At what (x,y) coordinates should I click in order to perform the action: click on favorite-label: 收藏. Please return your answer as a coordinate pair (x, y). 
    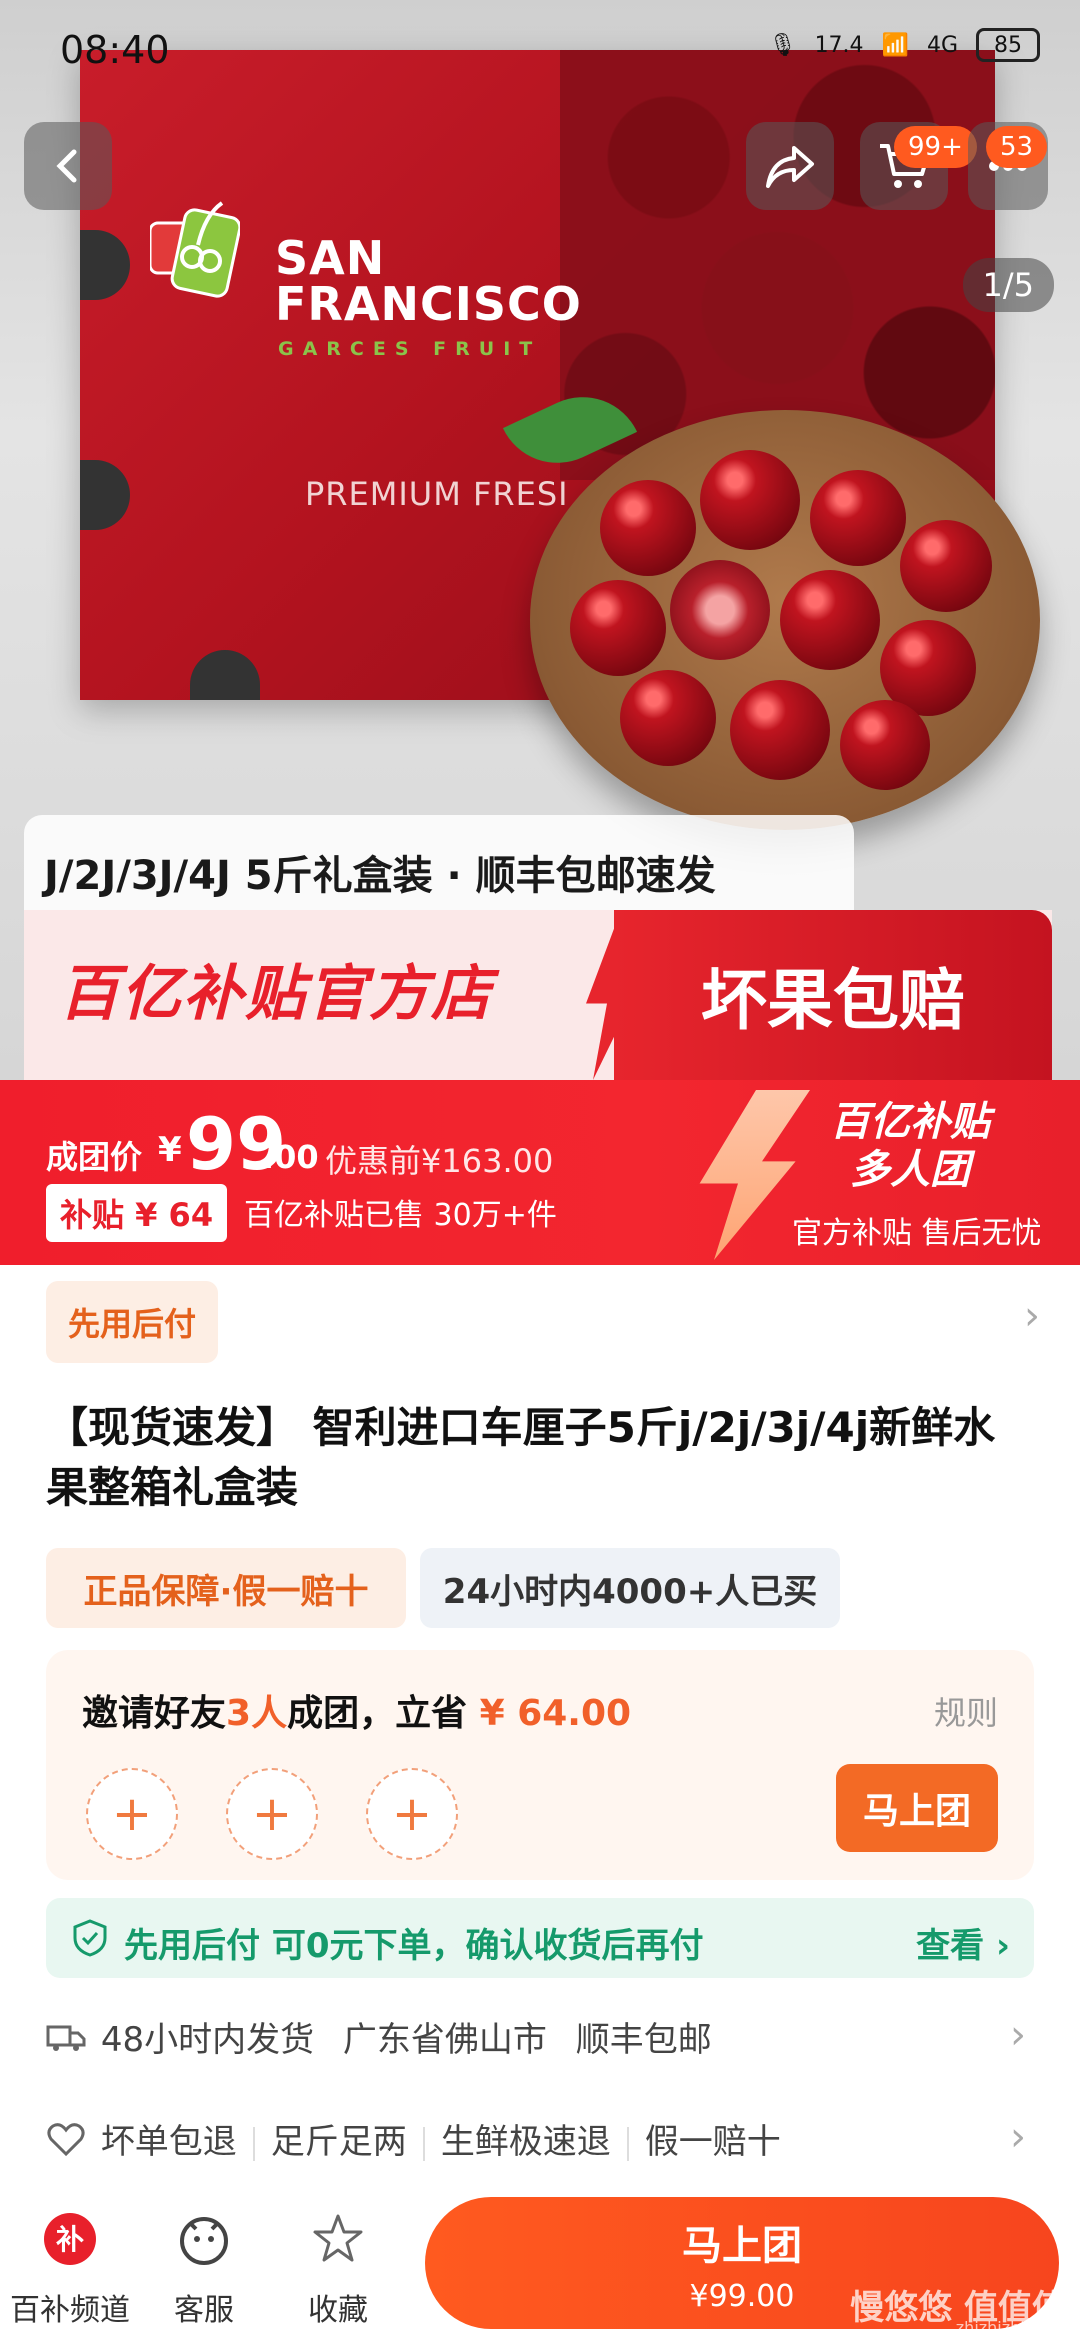
    Looking at the image, I should click on (338, 2310).